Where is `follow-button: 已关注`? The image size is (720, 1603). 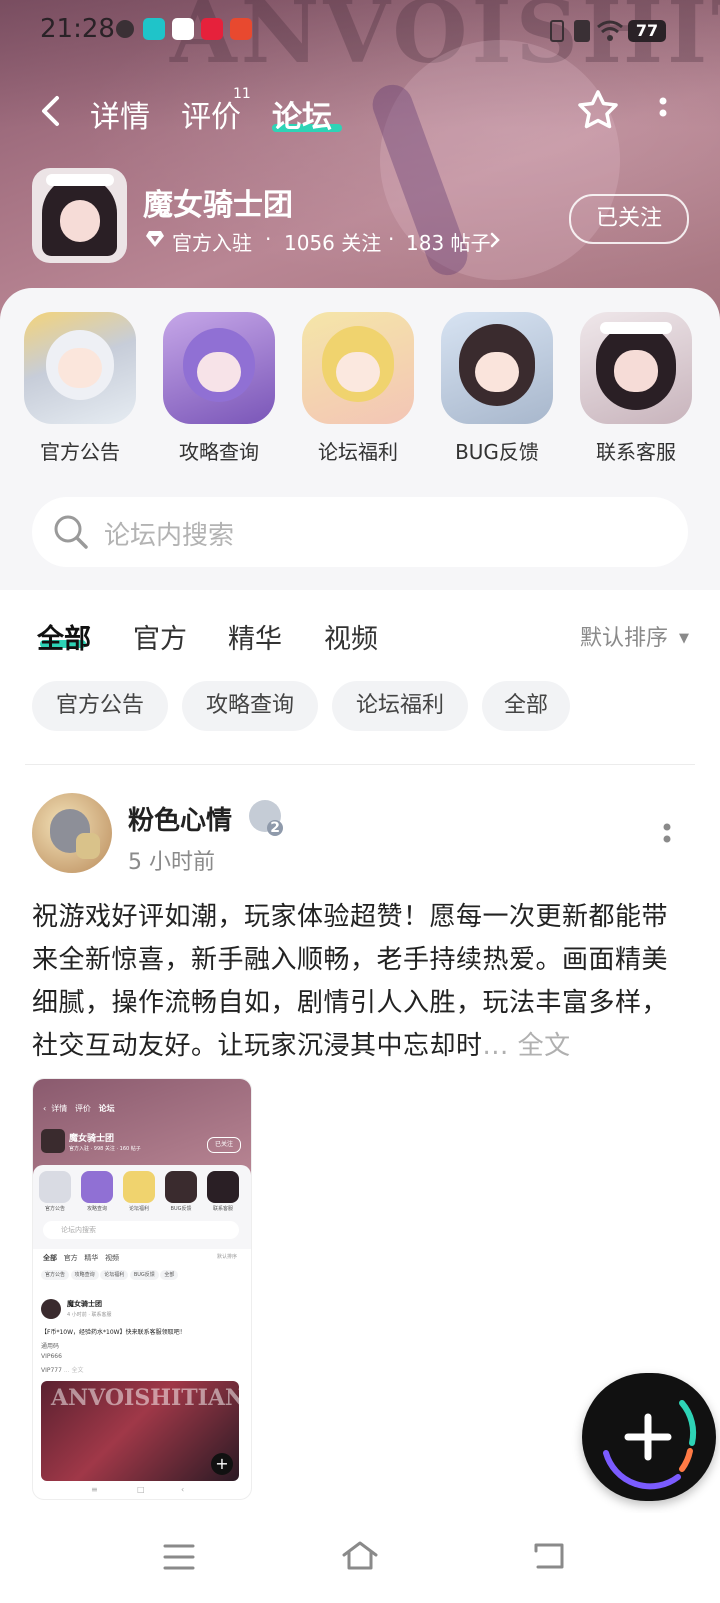 follow-button: 已关注 is located at coordinates (629, 219).